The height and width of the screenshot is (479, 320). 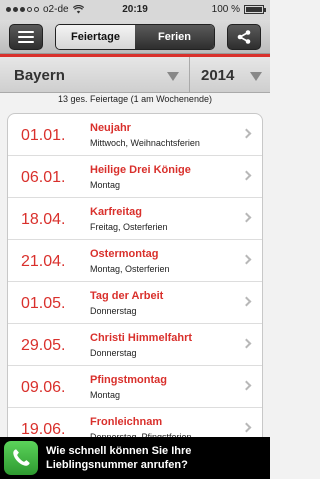 I want to click on battery-area: 100 %, so click(x=238, y=9).